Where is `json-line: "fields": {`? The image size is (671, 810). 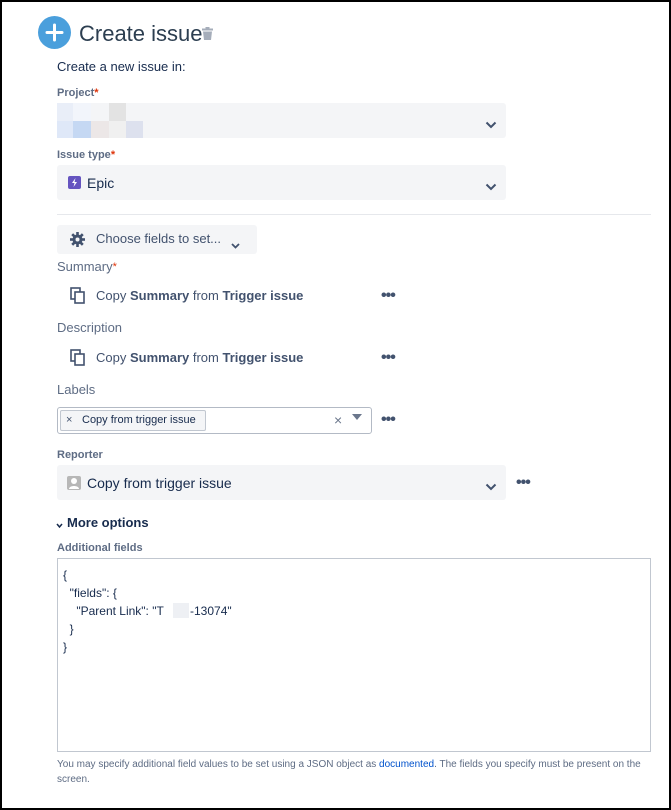 json-line: "fields": { is located at coordinates (90, 593).